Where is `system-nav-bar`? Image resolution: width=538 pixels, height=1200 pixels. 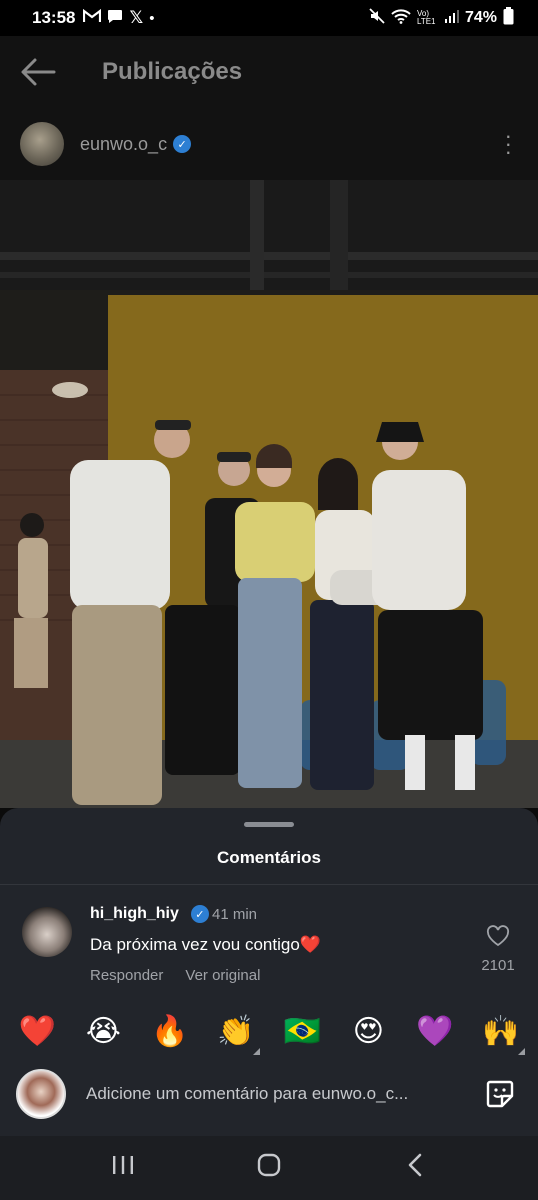 system-nav-bar is located at coordinates (269, 1168).